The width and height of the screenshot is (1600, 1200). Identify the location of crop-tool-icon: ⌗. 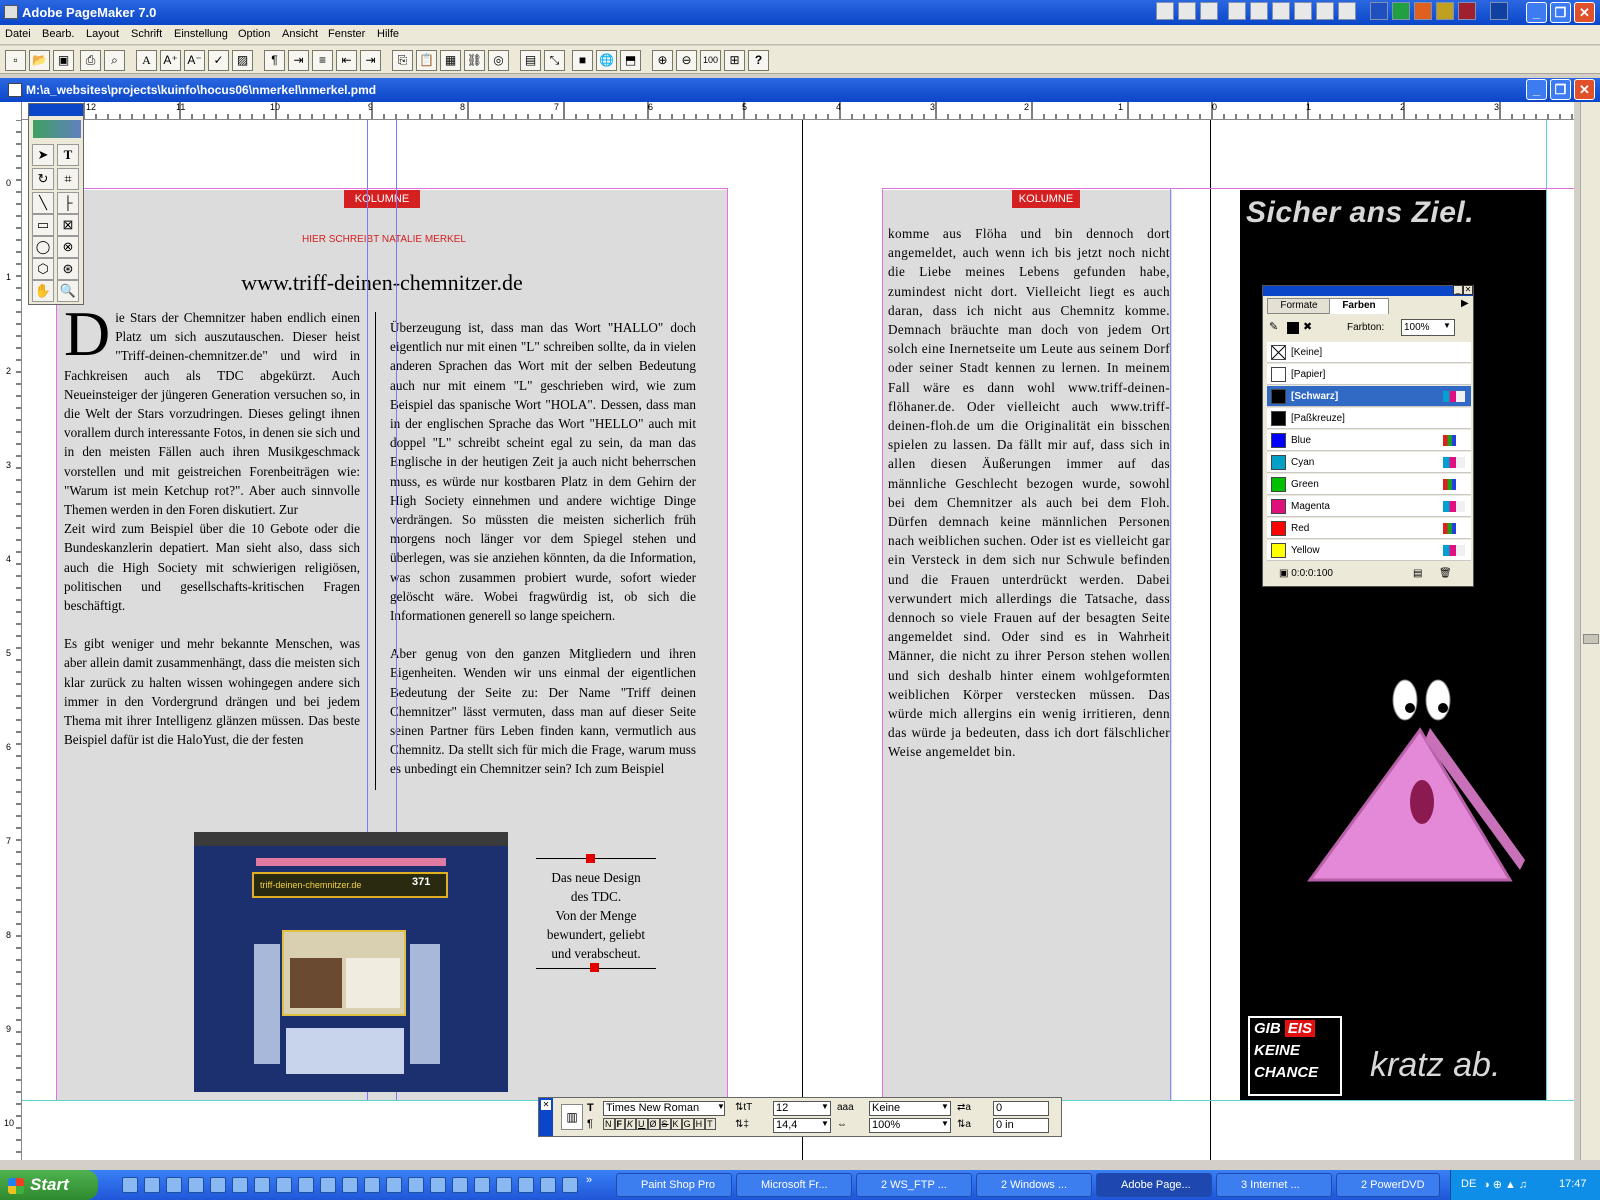
(68, 179).